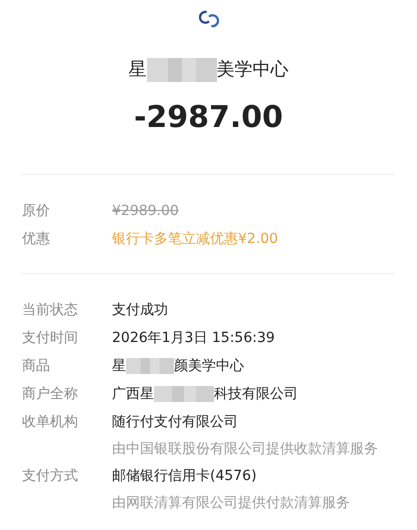  Describe the element at coordinates (50, 338) in the screenshot. I see `row-label: 支付时间` at that location.